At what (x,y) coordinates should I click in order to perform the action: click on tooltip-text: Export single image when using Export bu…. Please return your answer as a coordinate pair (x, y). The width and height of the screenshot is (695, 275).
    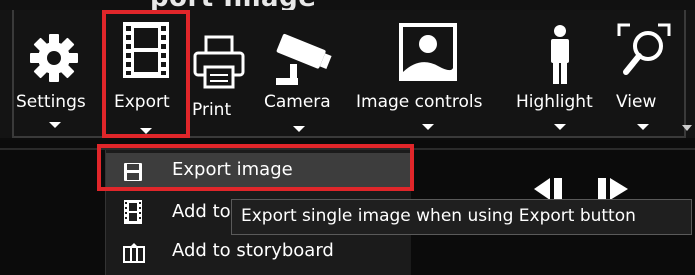
    Looking at the image, I should click on (438, 216).